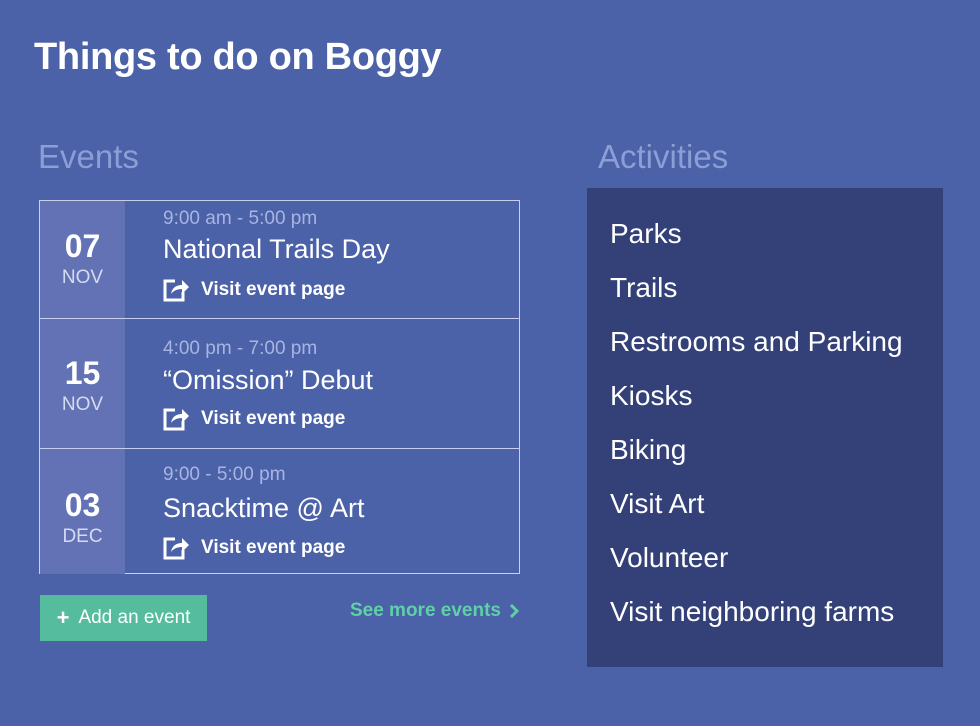 The image size is (980, 726). I want to click on activity-item-kiosks: Kiosks, so click(651, 396).